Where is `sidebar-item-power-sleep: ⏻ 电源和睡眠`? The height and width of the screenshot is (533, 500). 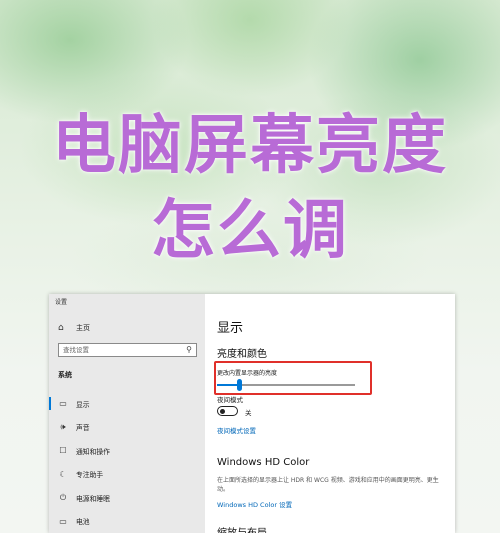
sidebar-item-power-sleep: ⏻ 电源和睡眠 is located at coordinates (127, 498).